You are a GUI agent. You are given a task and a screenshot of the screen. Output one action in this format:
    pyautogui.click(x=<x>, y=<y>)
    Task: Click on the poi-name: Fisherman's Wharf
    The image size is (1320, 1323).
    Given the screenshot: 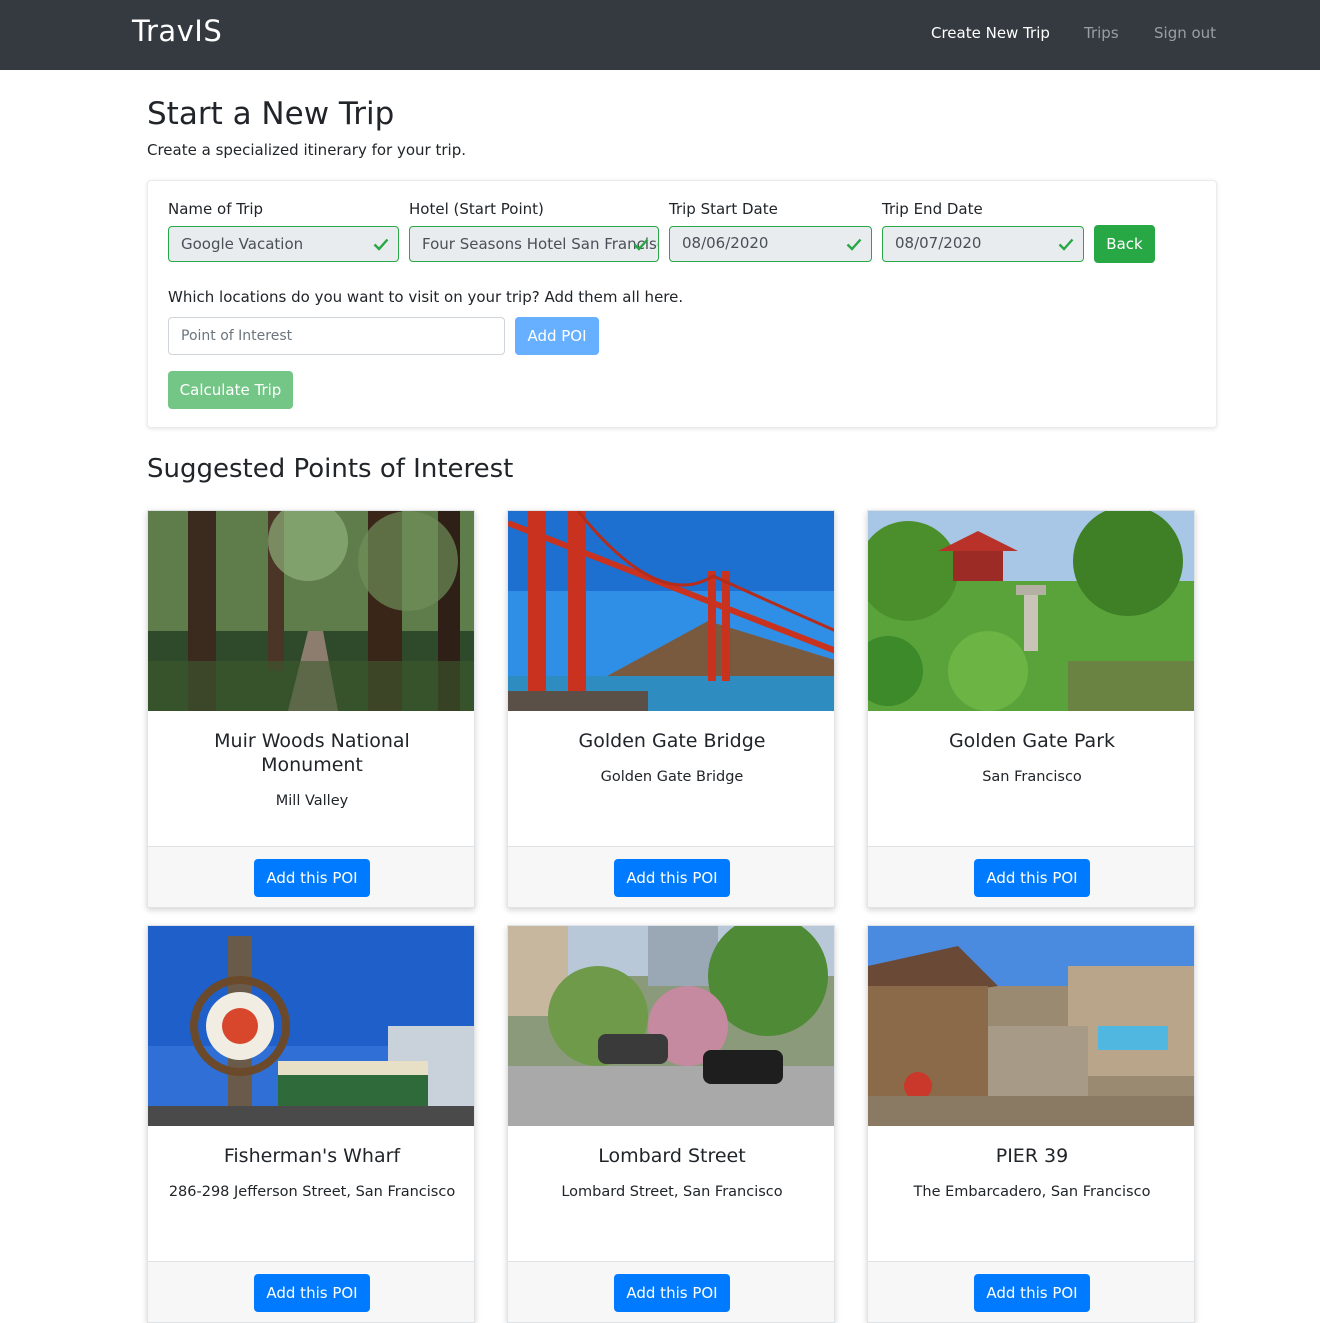 What is the action you would take?
    pyautogui.click(x=312, y=1156)
    